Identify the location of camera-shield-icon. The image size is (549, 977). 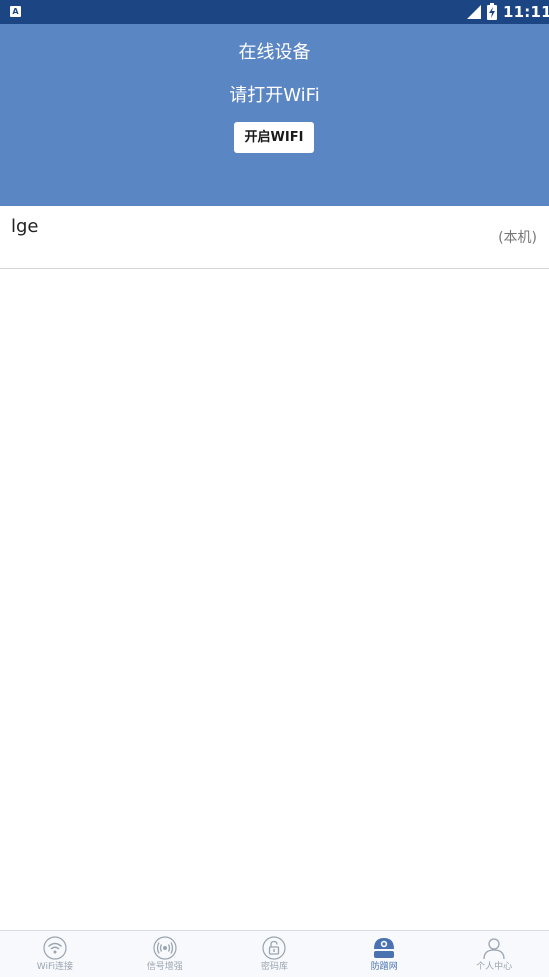
(384, 948).